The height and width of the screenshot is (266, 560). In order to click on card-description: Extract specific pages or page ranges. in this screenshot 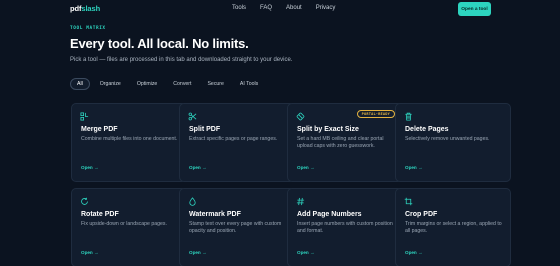, I will do `click(233, 139)`.